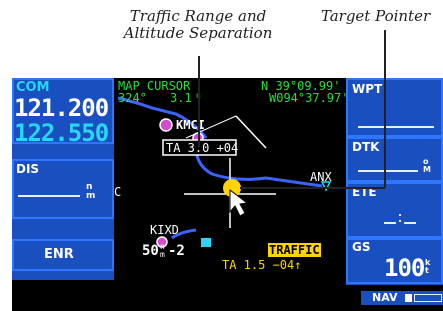  Describe the element at coordinates (385, 109) in the screenshot. I see `callout-pointer-leader-v` at that location.